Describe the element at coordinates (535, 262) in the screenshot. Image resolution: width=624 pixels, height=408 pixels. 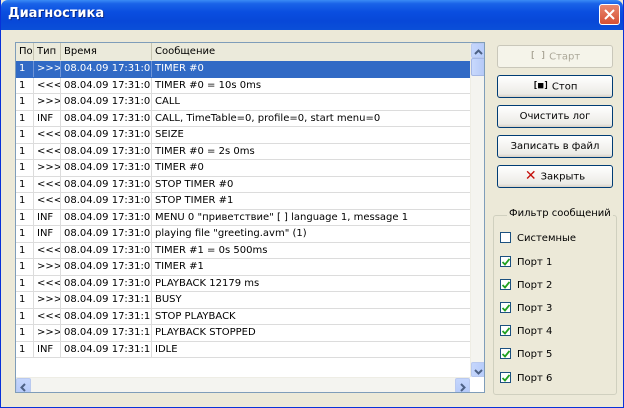
I see `filter-option-label: Порт 1` at that location.